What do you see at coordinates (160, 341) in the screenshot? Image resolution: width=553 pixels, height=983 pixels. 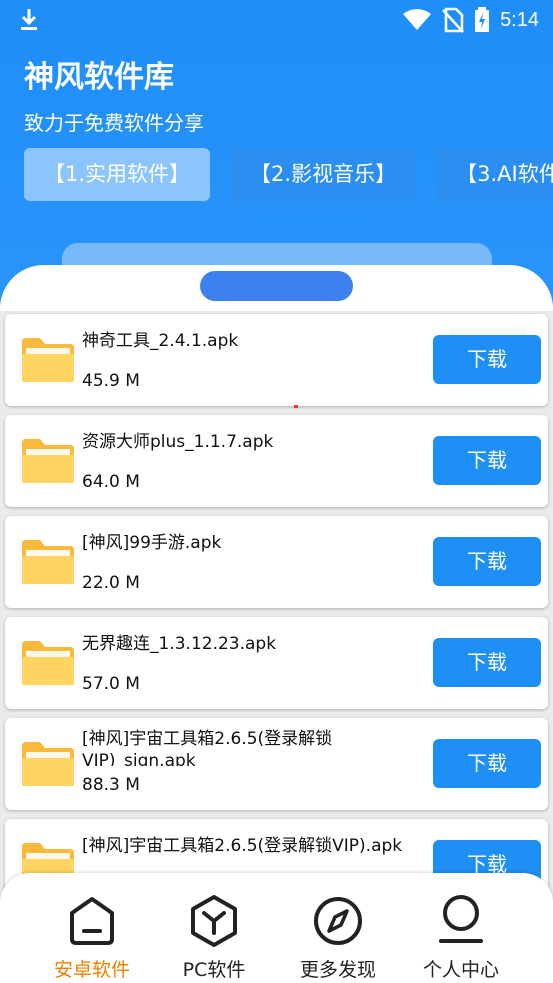 I see `file-name: 神奇工具_2.4.1.apk` at bounding box center [160, 341].